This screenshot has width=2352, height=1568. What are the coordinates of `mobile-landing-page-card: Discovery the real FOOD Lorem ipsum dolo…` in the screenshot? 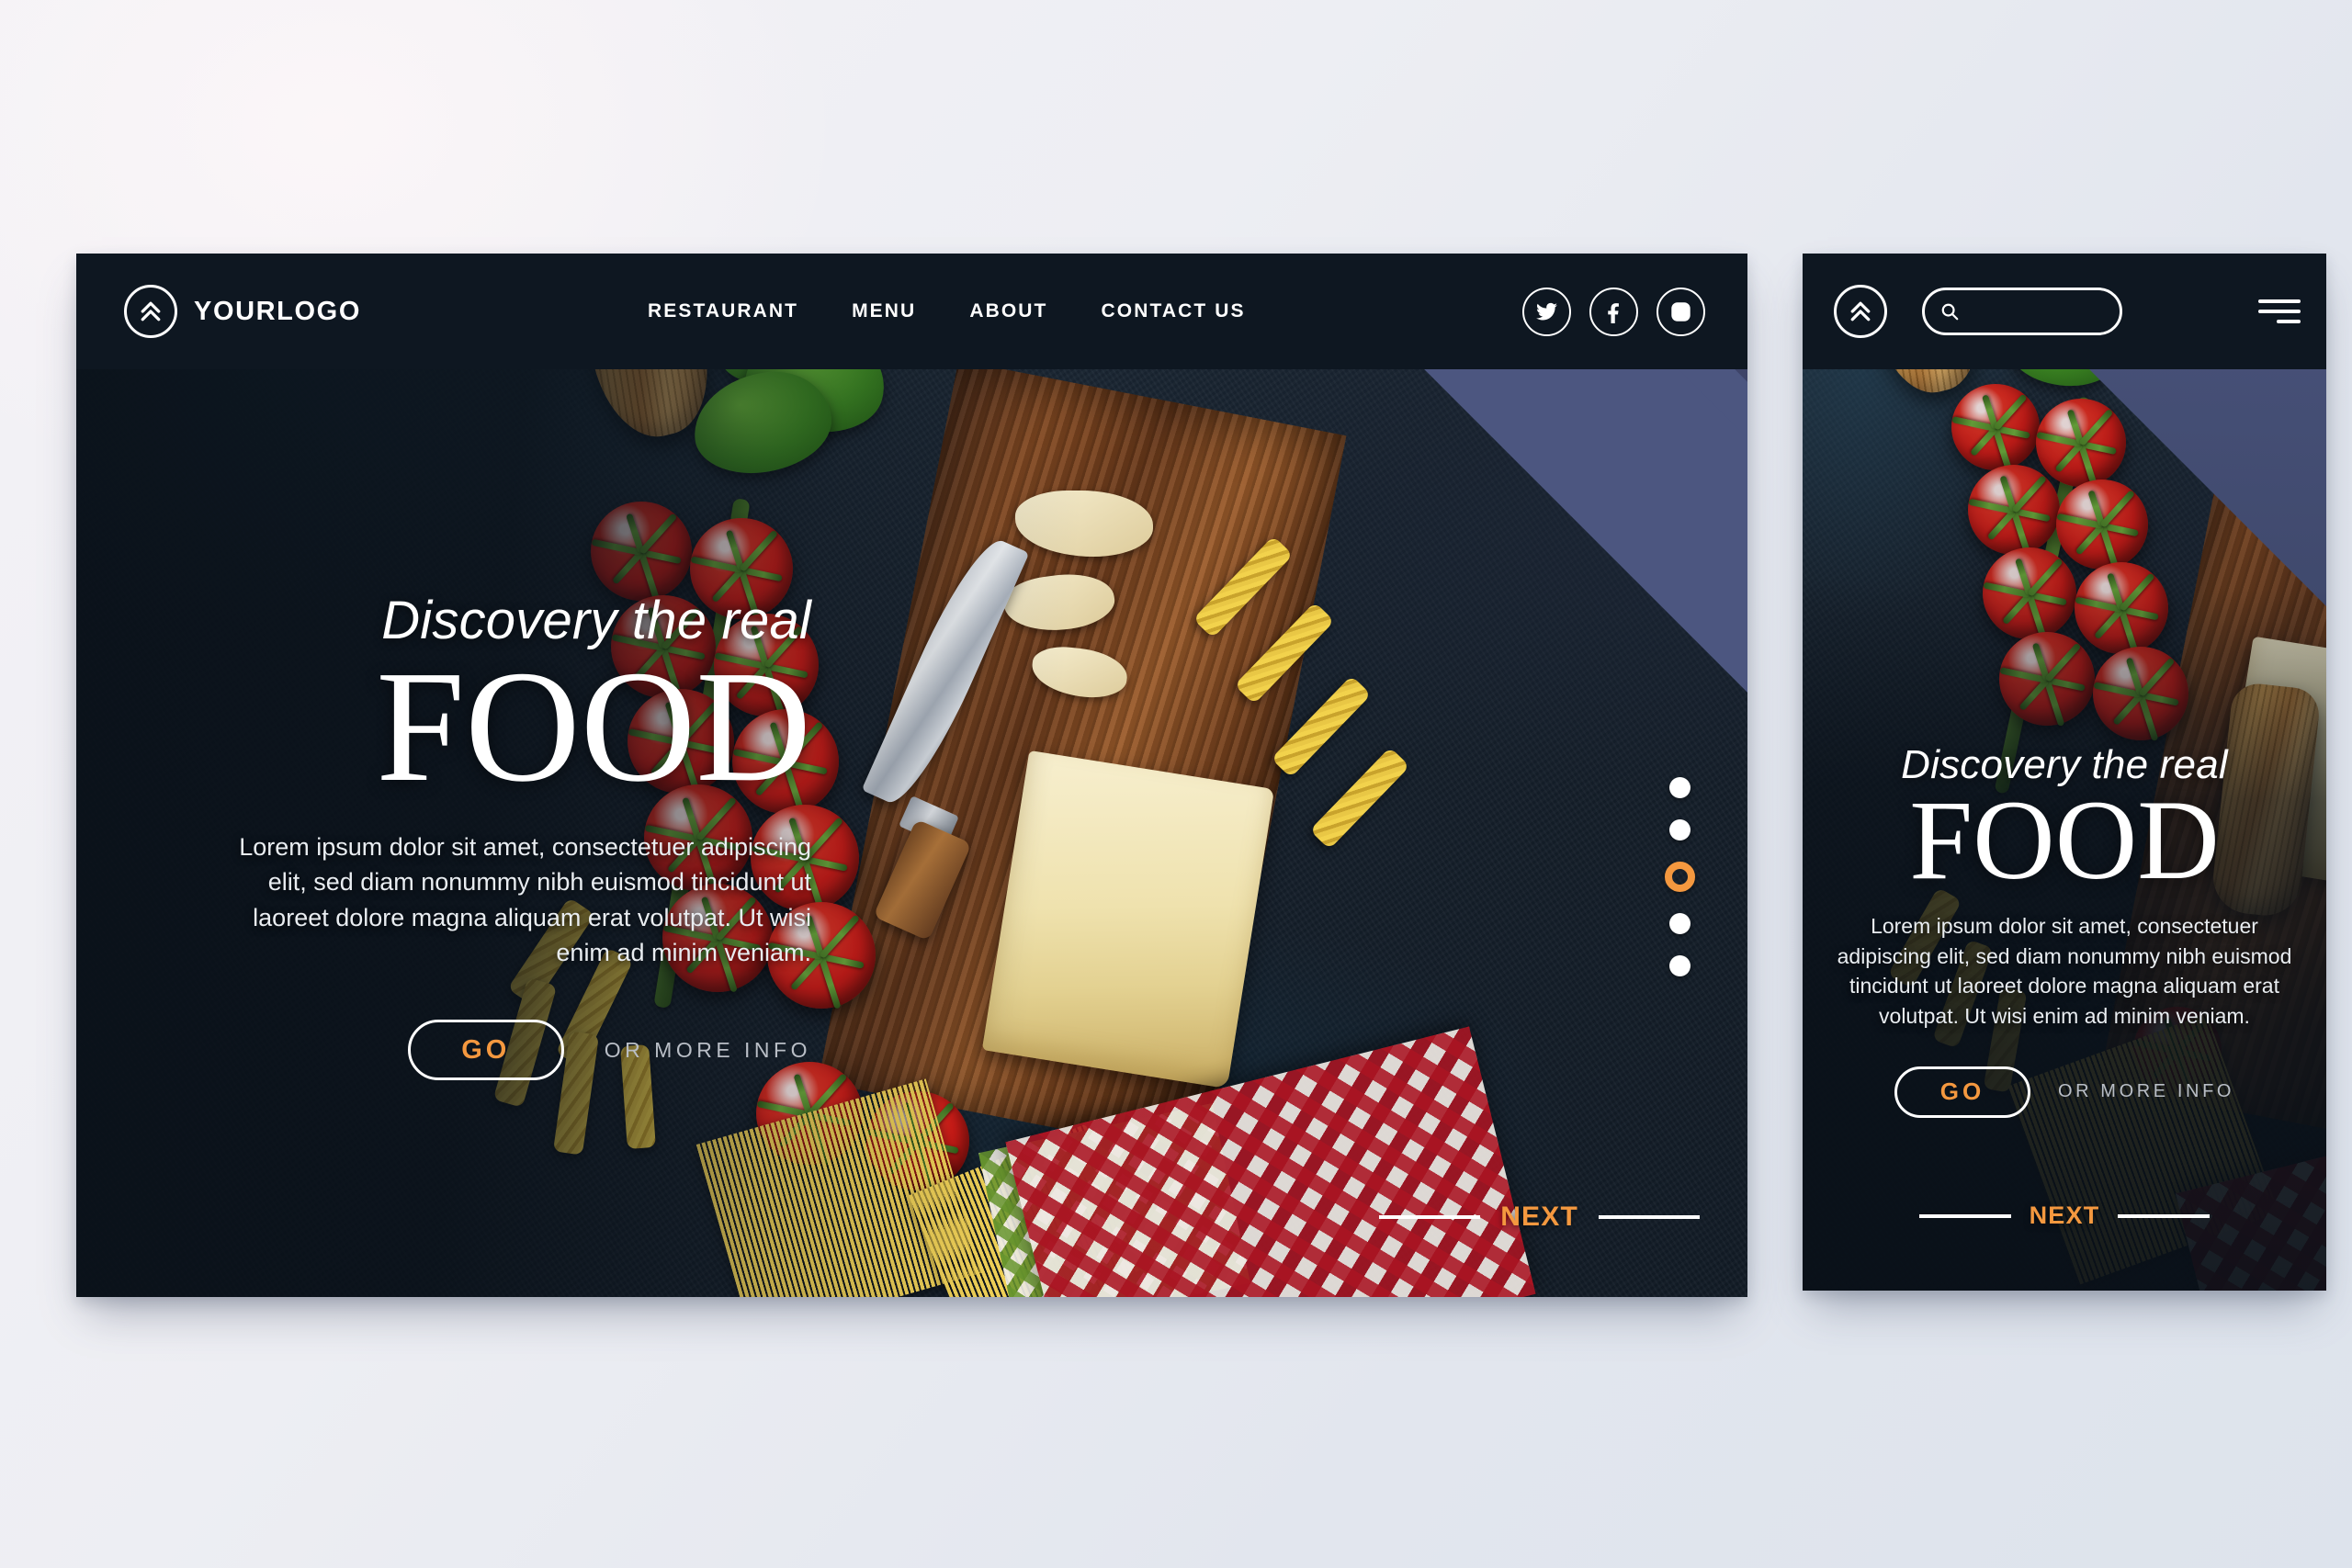 It's located at (2064, 773).